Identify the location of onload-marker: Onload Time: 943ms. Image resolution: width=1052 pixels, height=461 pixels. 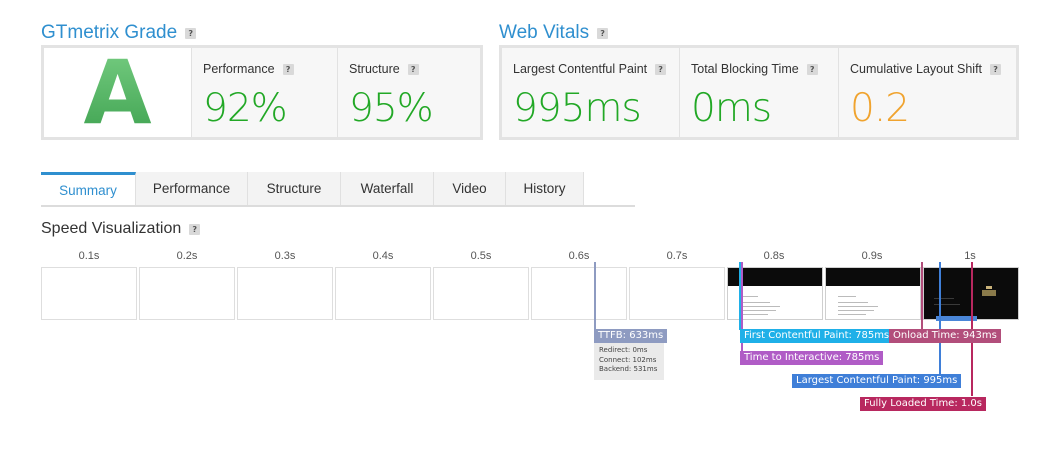
(945, 336).